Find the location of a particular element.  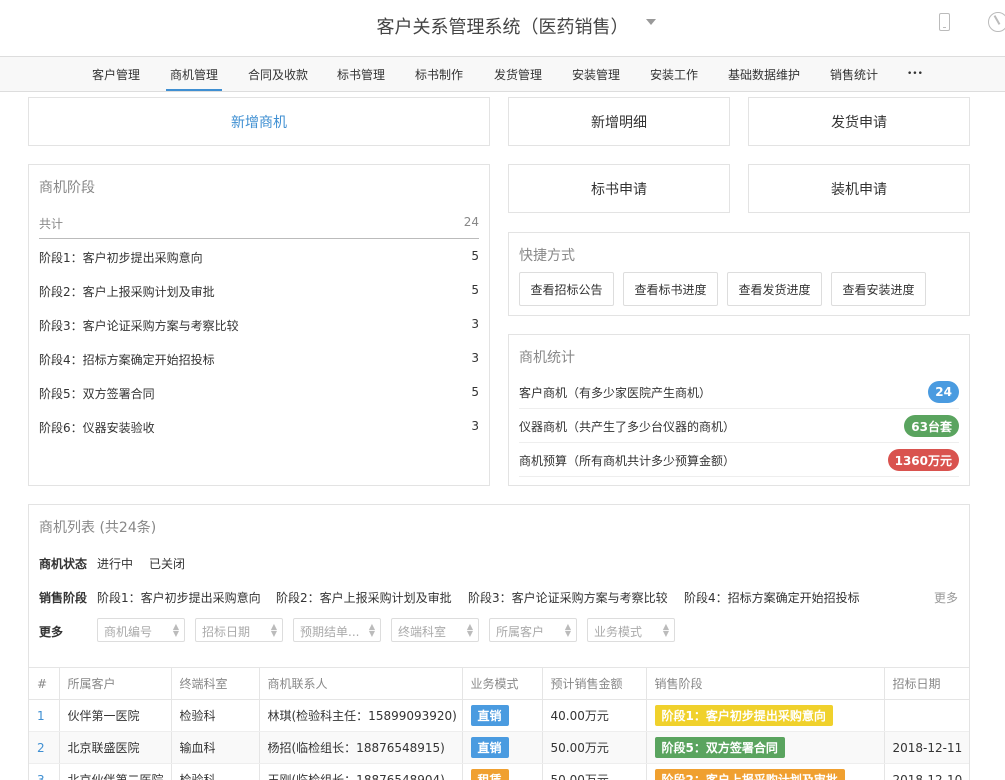

mode-tag: 租赁 is located at coordinates (489, 774).